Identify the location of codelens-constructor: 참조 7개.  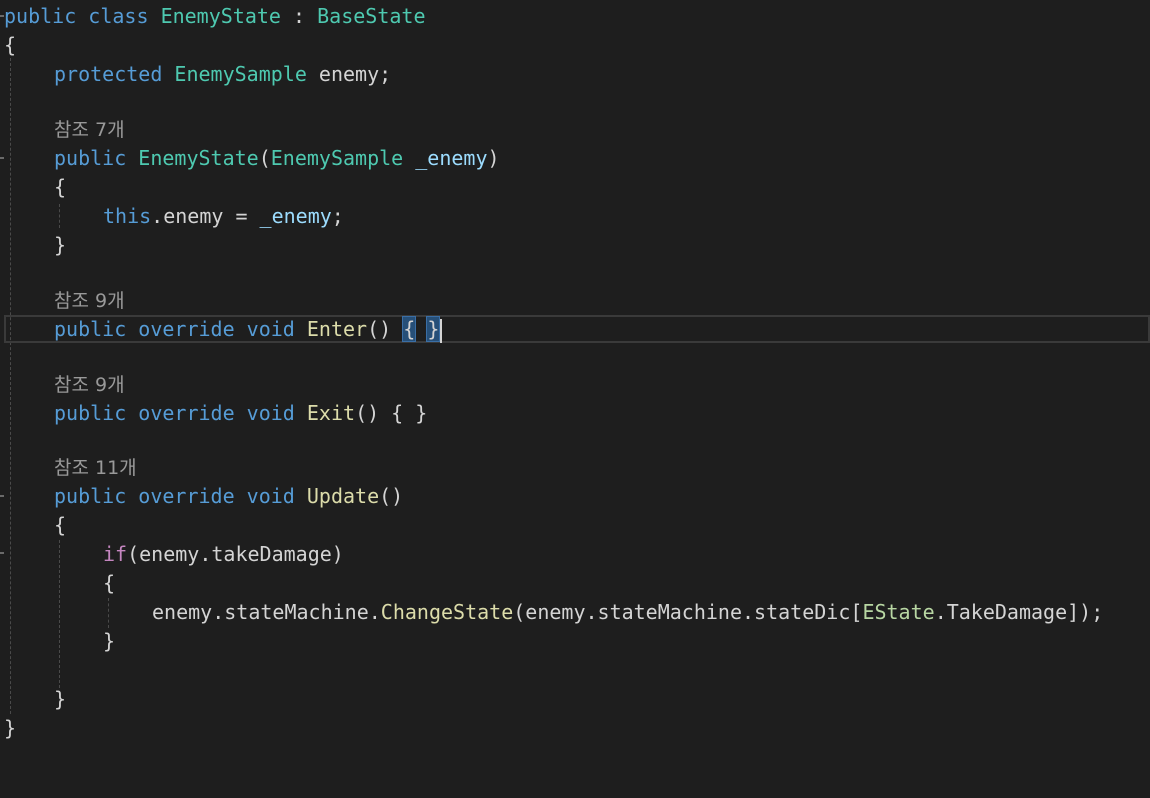
(62, 130).